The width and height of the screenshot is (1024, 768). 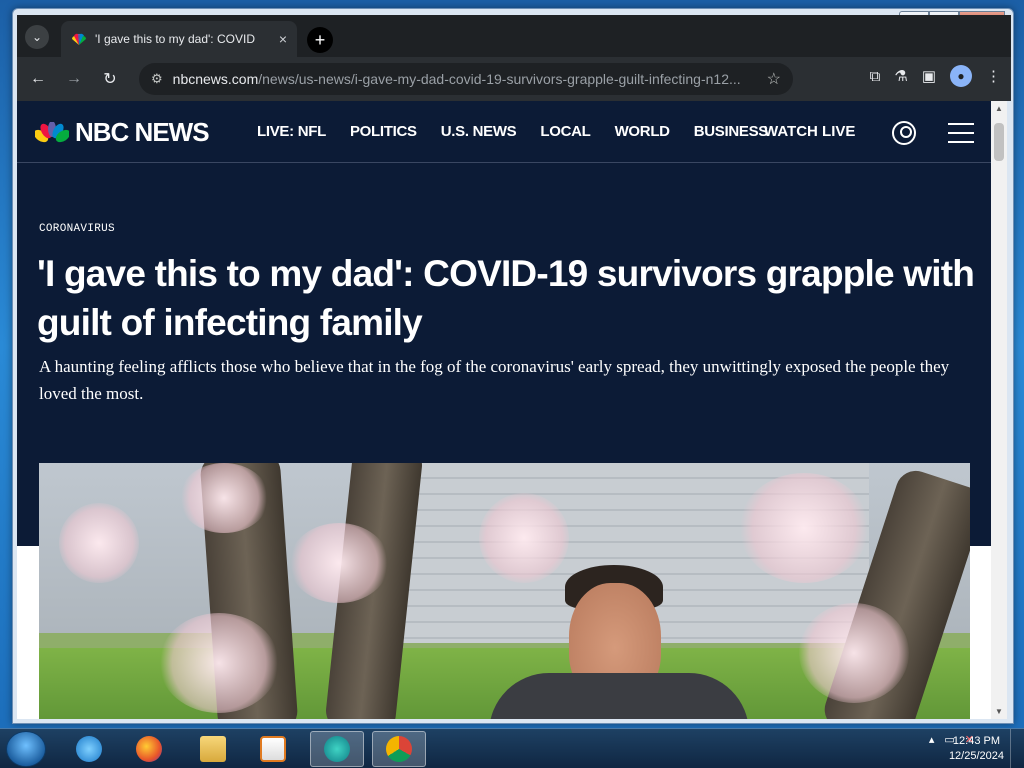 I want to click on toolbar-actions: ⧉ ⚗ ▣ ● ⋮, so click(x=935, y=76).